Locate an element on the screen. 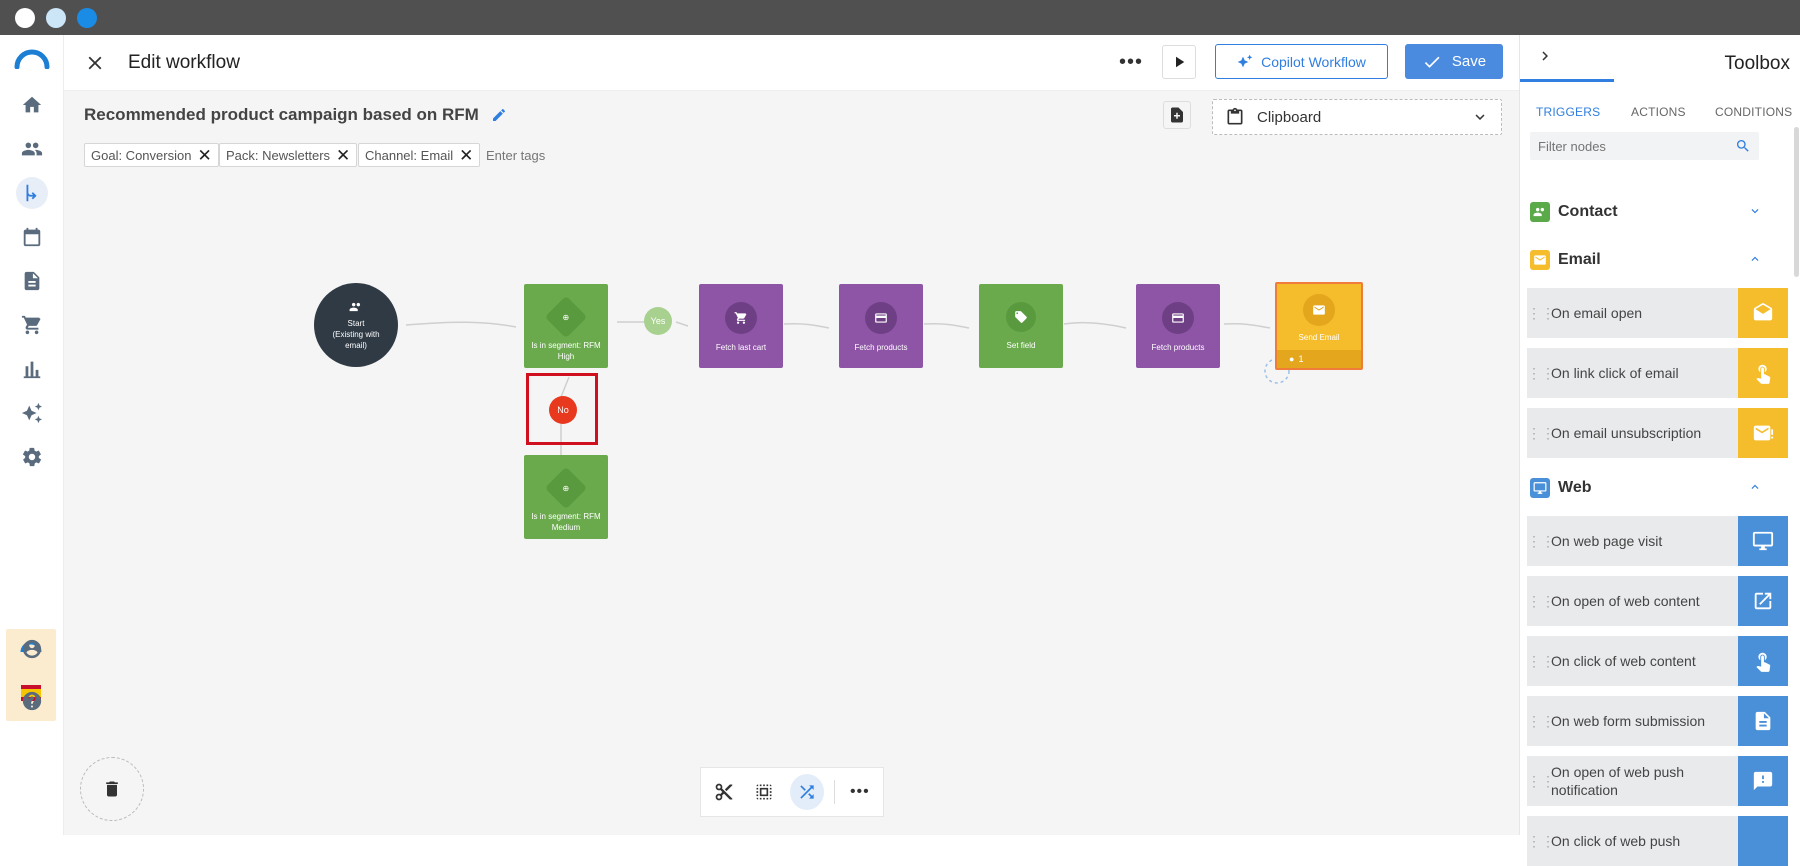  tag-goal: Goal: Conversion ✕ is located at coordinates (151, 155).